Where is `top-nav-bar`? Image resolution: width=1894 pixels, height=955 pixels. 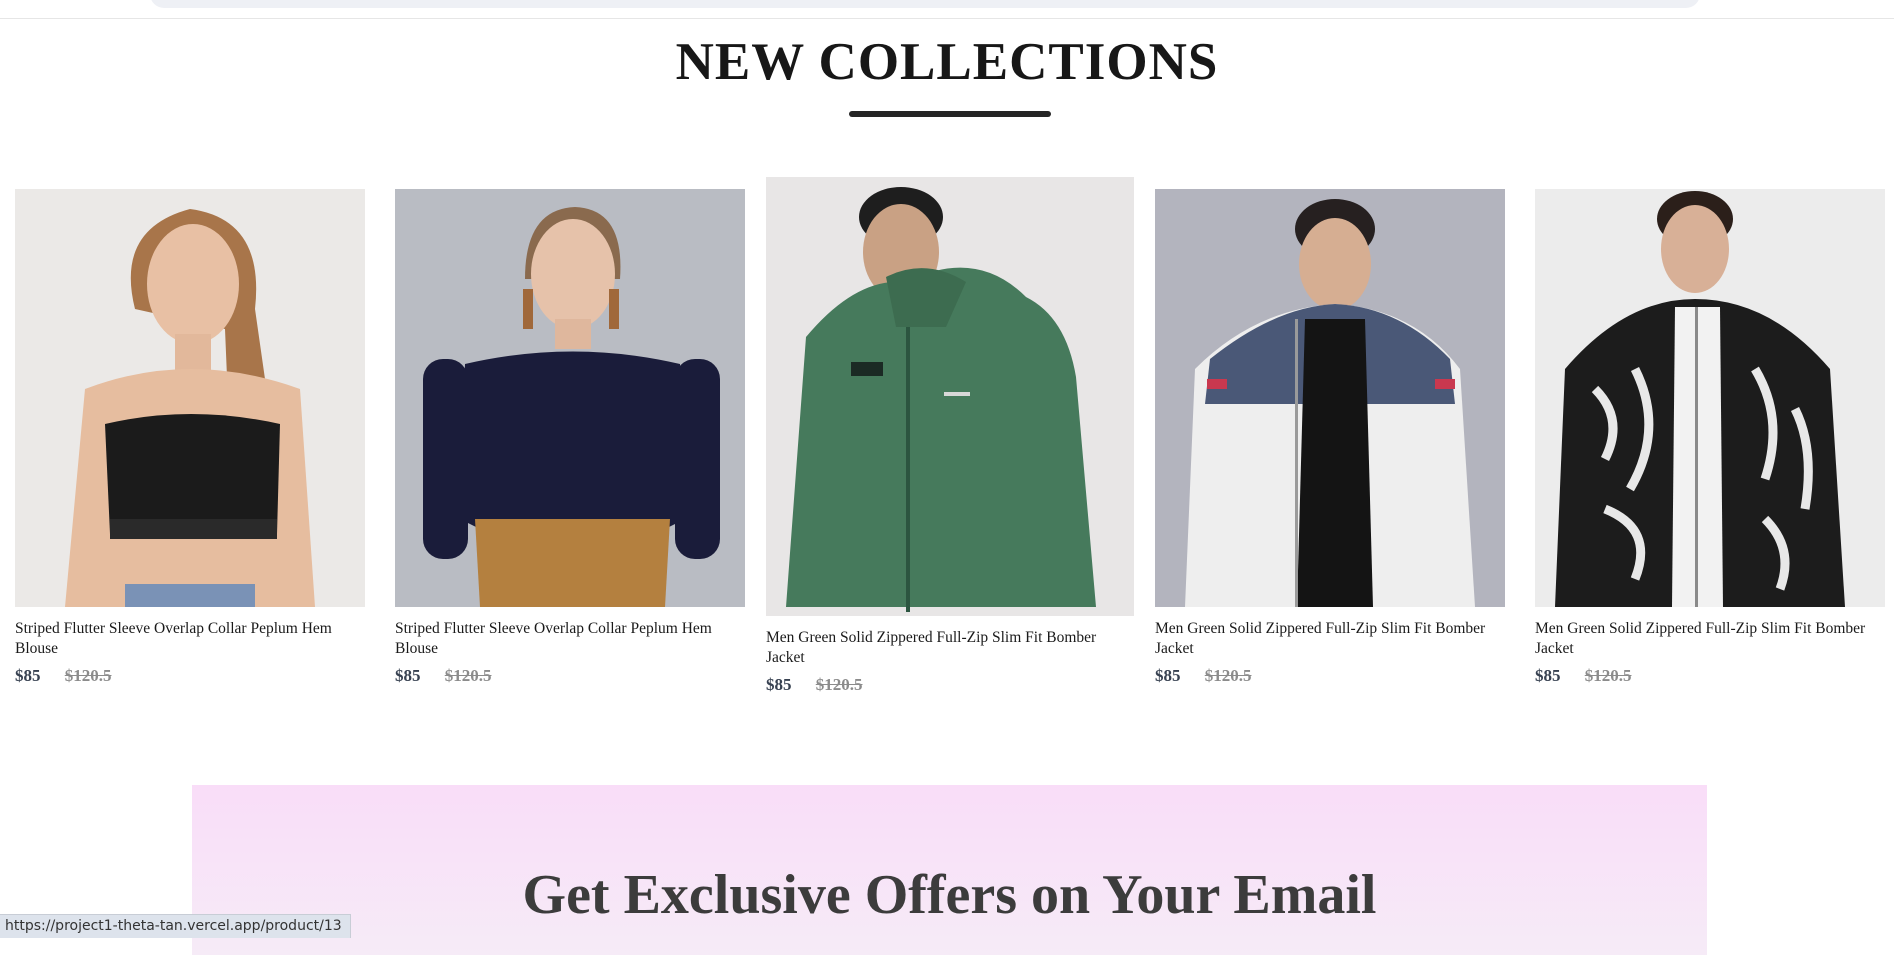 top-nav-bar is located at coordinates (947, 9).